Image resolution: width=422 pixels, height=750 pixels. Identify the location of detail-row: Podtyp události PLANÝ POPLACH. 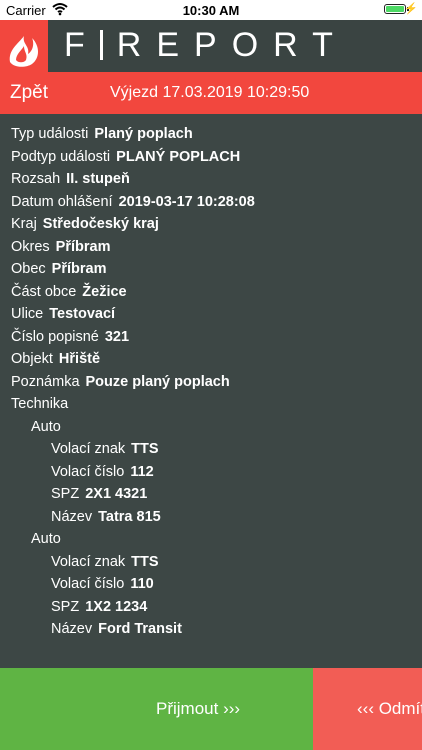
(125, 157).